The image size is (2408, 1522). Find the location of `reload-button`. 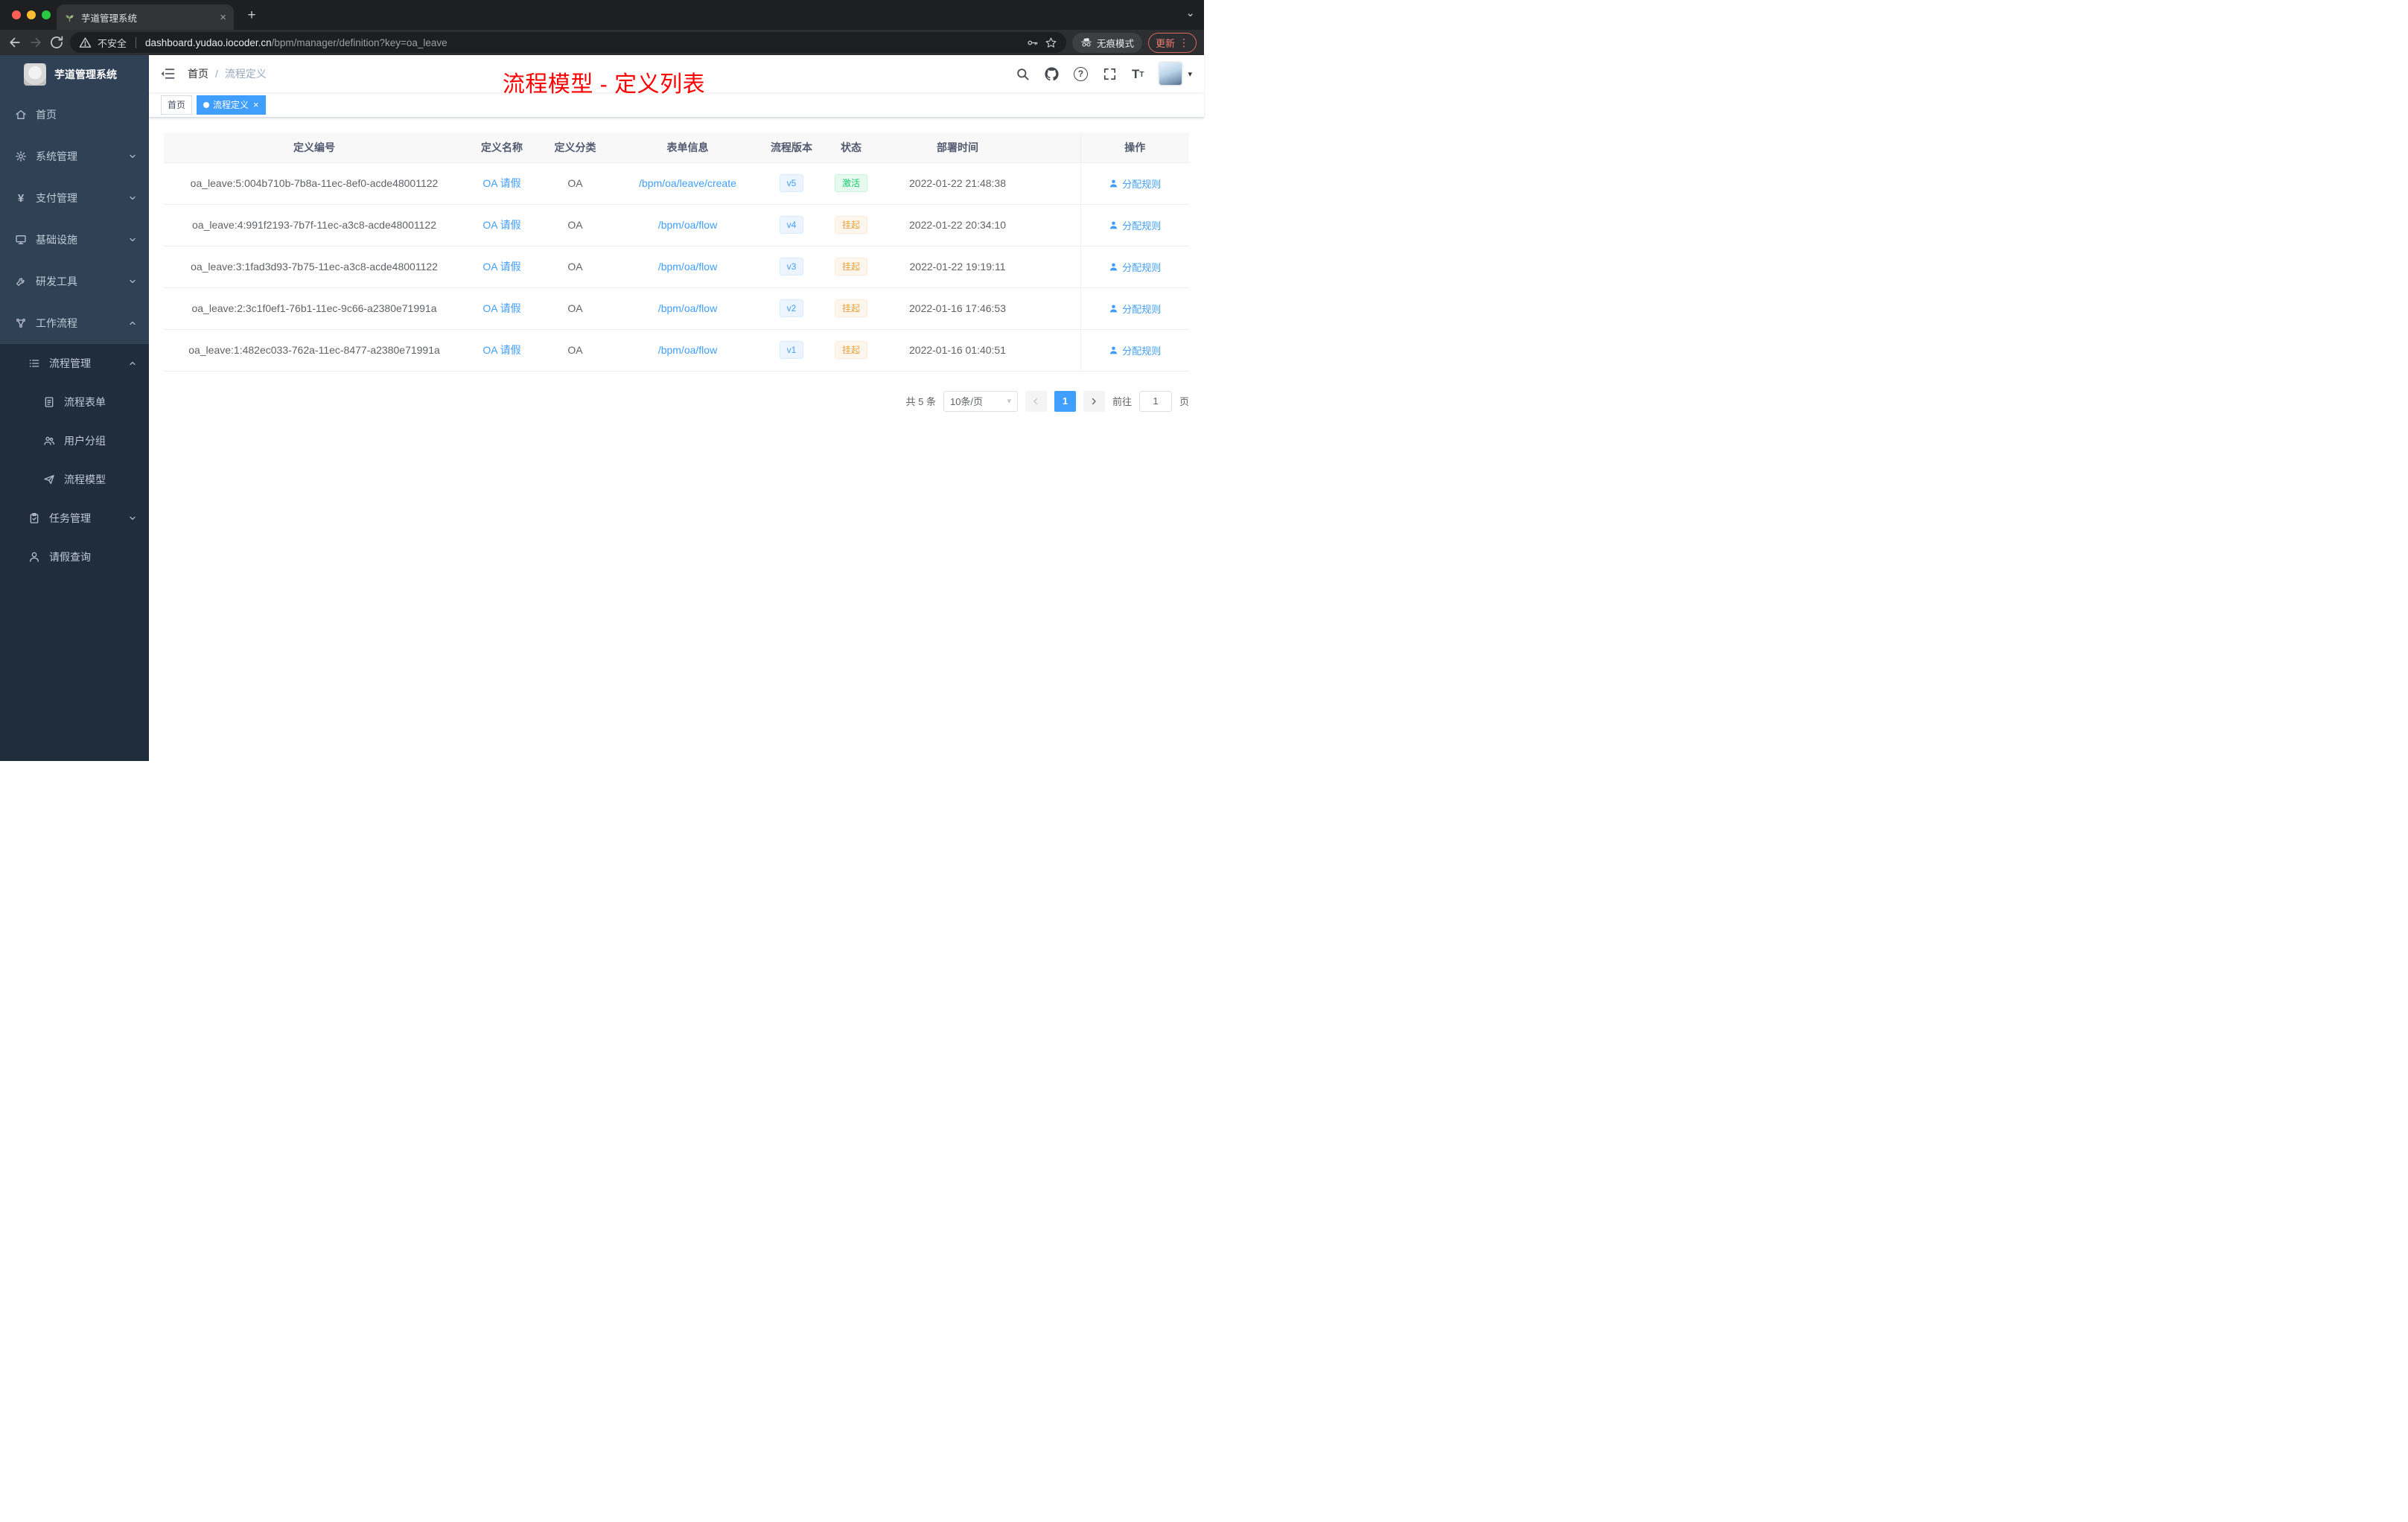

reload-button is located at coordinates (56, 42).